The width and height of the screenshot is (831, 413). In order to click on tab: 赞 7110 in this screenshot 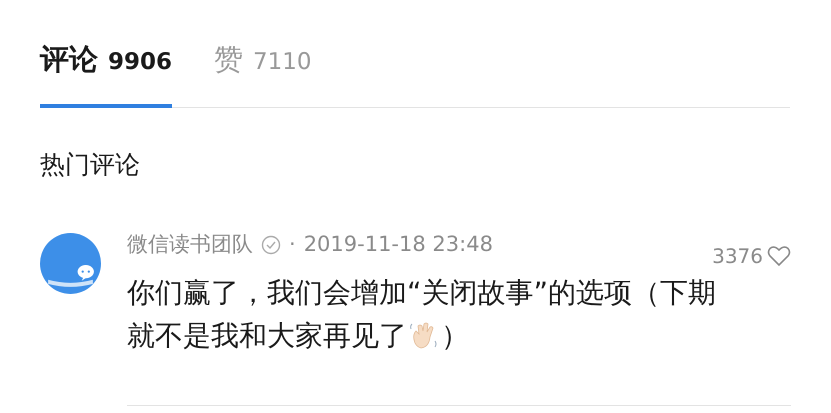, I will do `click(263, 69)`.